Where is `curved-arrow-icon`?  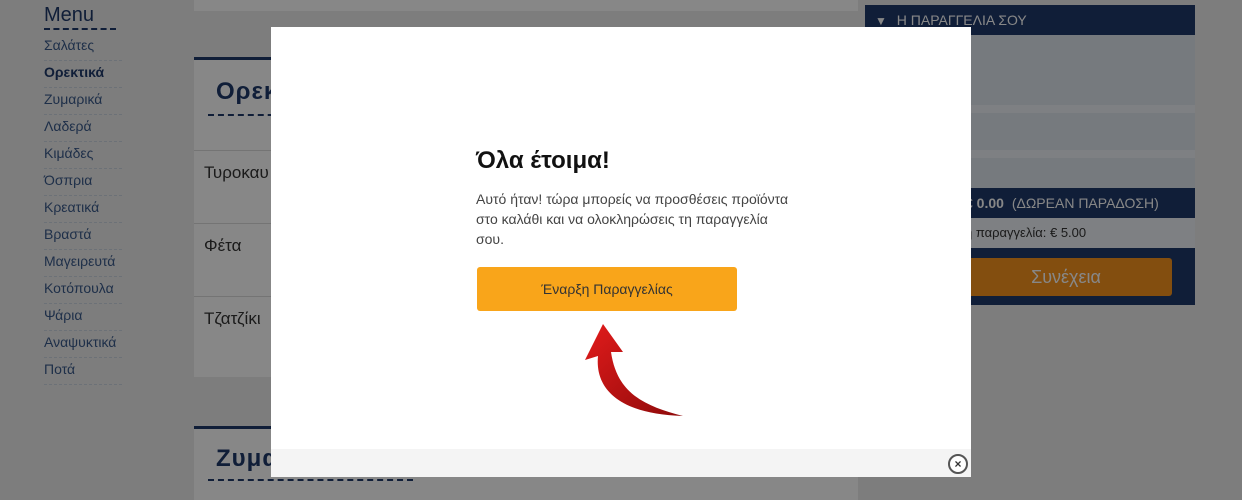
curved-arrow-icon is located at coordinates (634, 370).